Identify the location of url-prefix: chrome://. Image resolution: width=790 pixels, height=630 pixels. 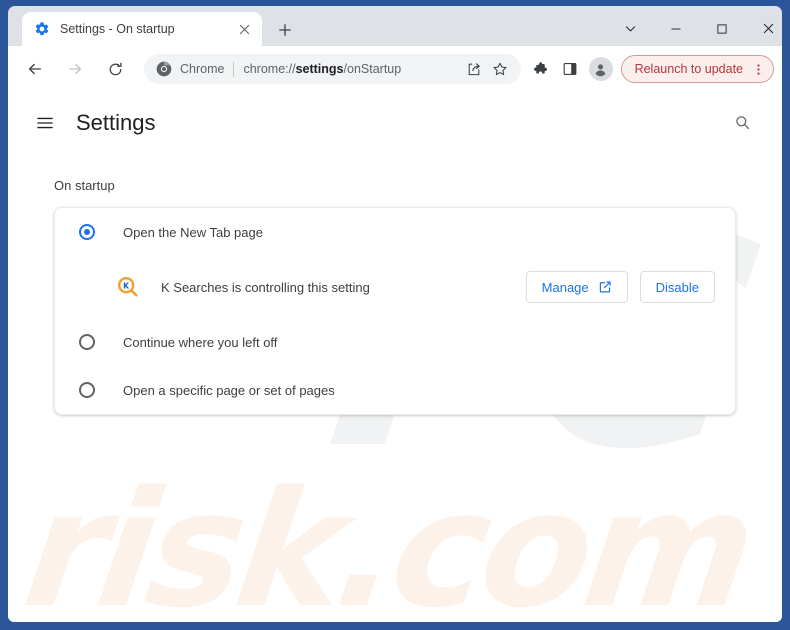
(269, 69).